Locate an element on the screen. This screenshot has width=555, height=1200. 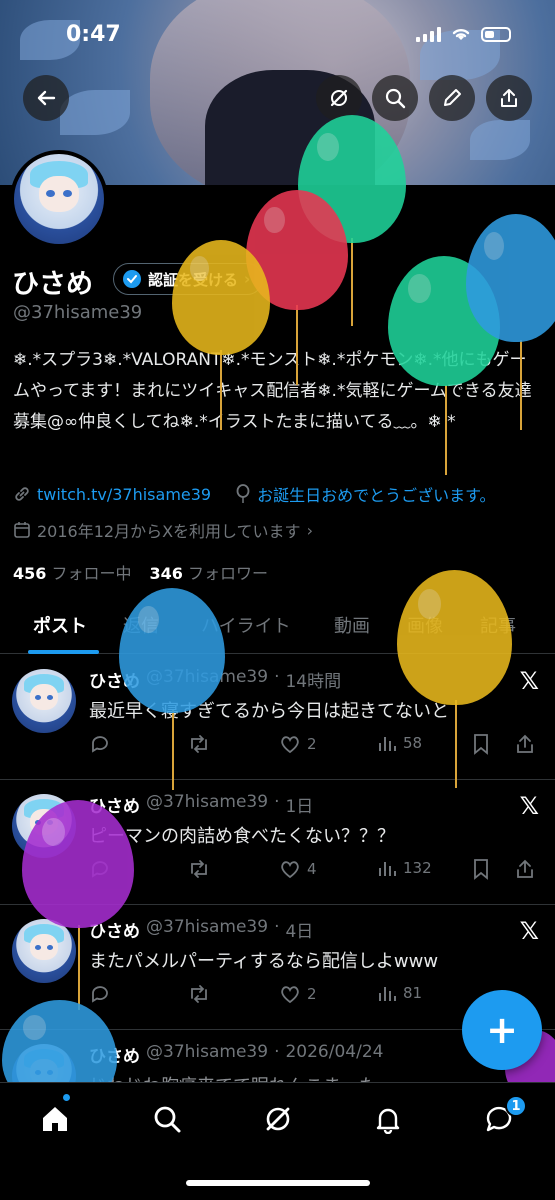
share-button is located at coordinates (509, 98).